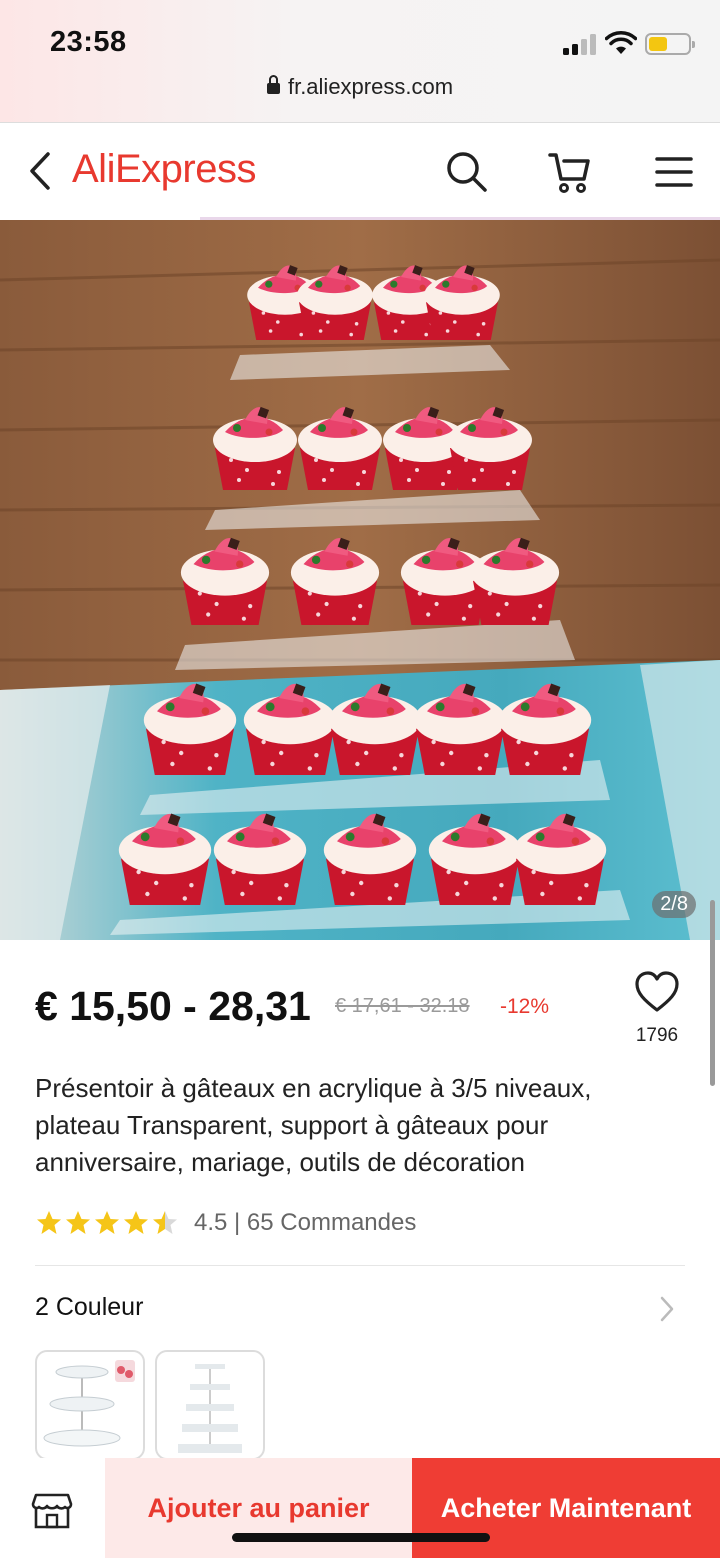 The width and height of the screenshot is (720, 1558). Describe the element at coordinates (52, 1511) in the screenshot. I see `store-icon` at that location.